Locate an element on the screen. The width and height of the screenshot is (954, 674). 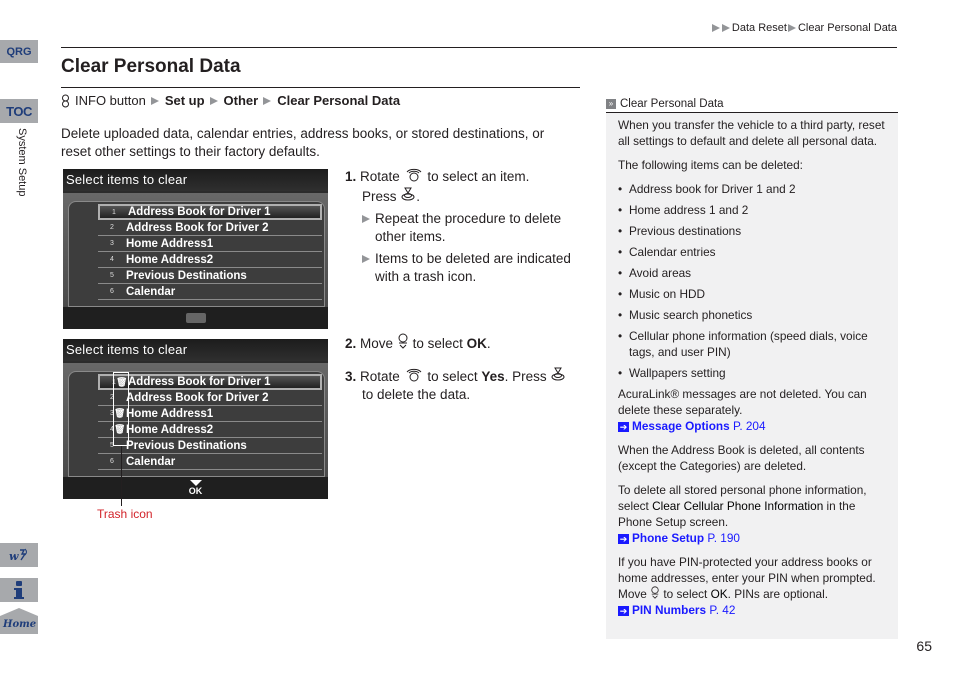
item-label: Home Address1 is located at coordinates (170, 413).